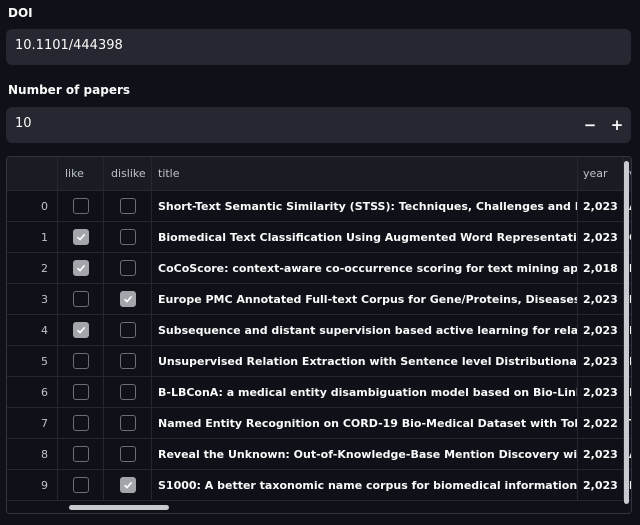  I want to click on row-index: 3, so click(32, 299).